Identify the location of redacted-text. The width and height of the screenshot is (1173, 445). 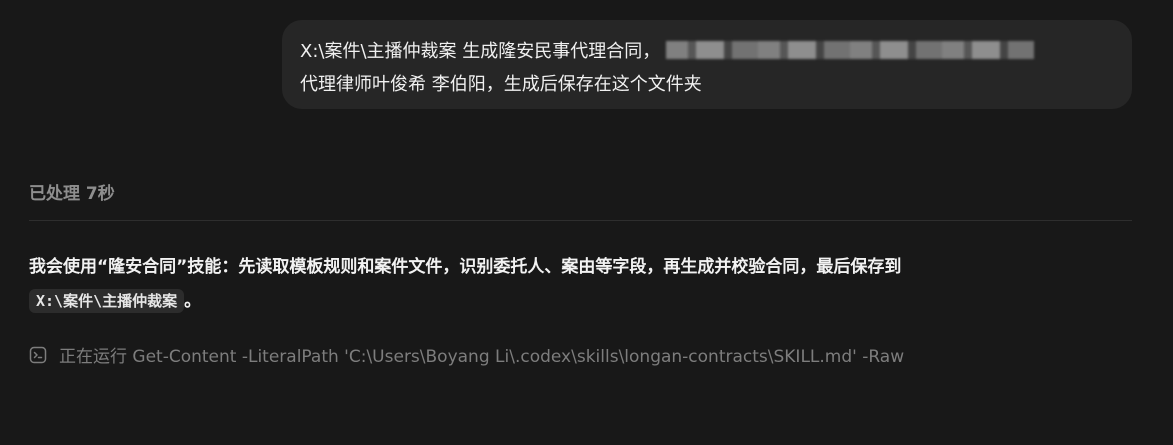
(850, 50).